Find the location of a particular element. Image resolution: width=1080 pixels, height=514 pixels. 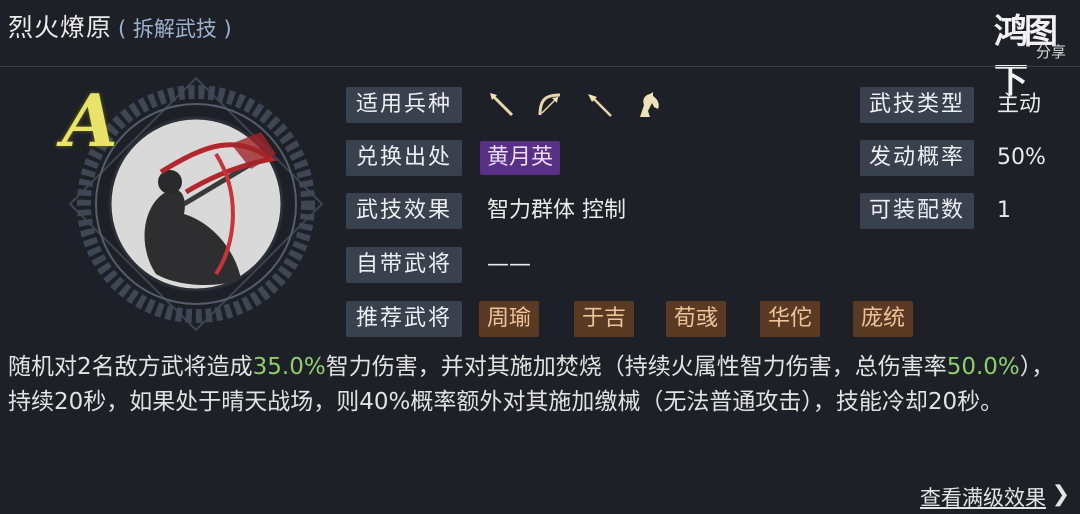

title-row: 烈火燎原 ( 拆解武技 ) is located at coordinates (120, 26).